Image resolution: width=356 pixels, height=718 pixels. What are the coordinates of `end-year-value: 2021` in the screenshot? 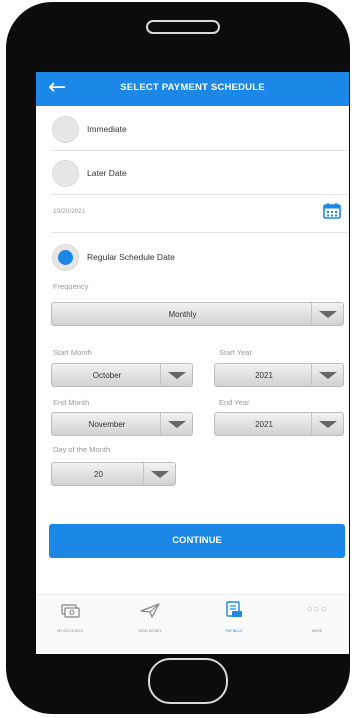 It's located at (264, 424).